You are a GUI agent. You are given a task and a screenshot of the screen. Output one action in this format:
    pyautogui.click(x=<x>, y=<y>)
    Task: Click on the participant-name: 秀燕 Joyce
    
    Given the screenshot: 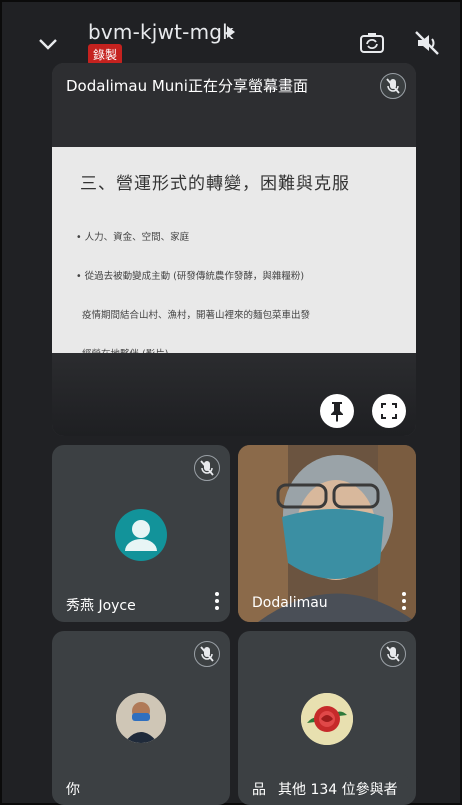 What is the action you would take?
    pyautogui.click(x=101, y=606)
    